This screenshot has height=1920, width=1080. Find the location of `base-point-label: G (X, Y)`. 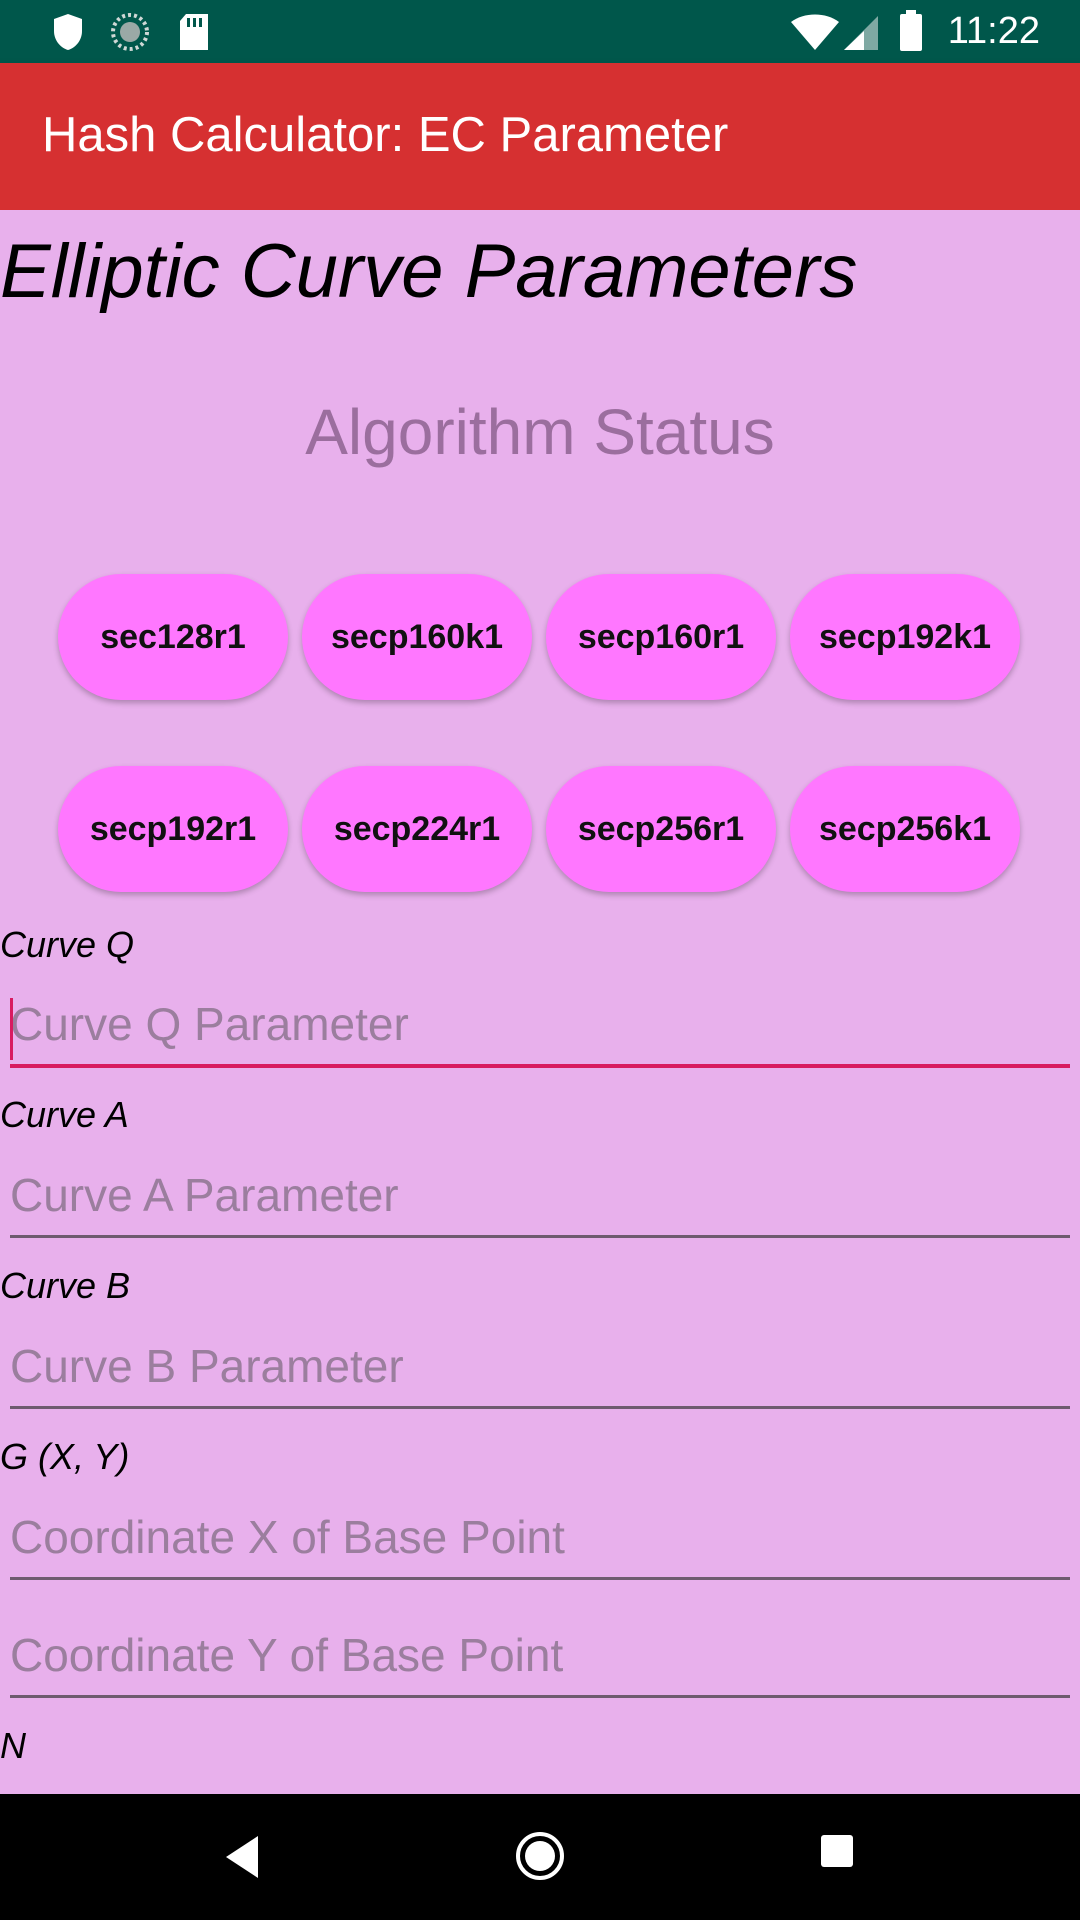

base-point-label: G (X, Y) is located at coordinates (65, 1456).